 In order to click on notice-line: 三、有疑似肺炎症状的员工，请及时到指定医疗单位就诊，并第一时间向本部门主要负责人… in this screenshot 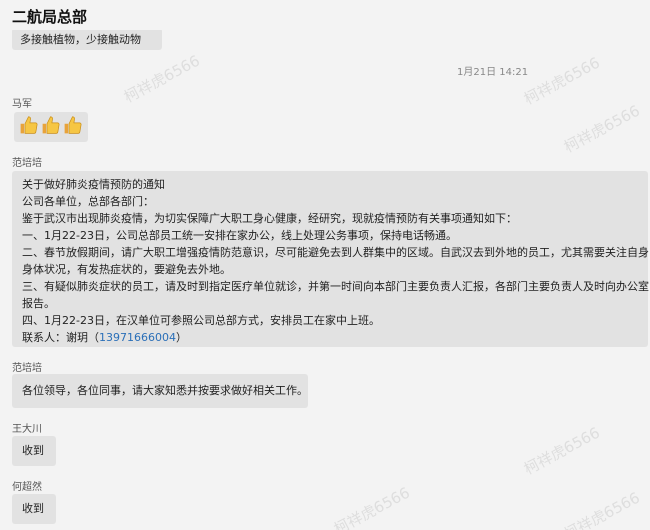, I will do `click(335, 286)`.